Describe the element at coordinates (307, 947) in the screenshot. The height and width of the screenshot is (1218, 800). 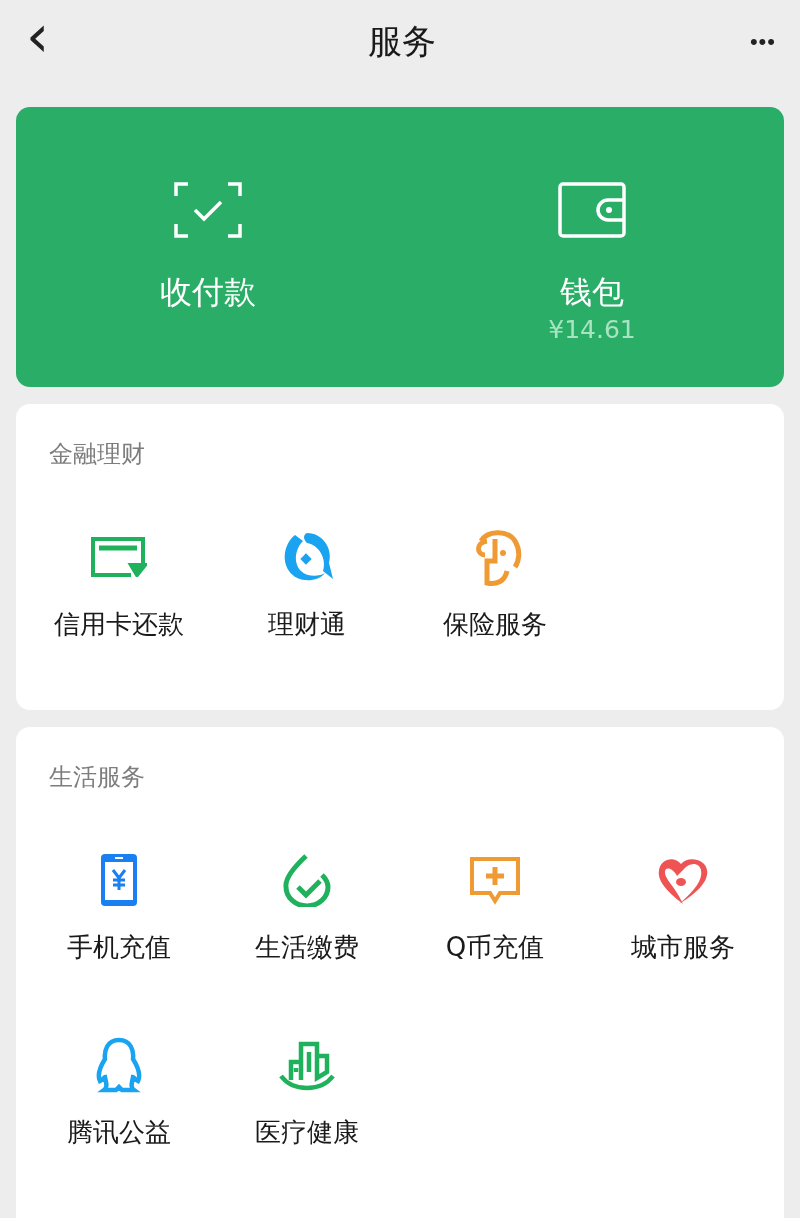
I see `service-label: 生活缴费` at that location.